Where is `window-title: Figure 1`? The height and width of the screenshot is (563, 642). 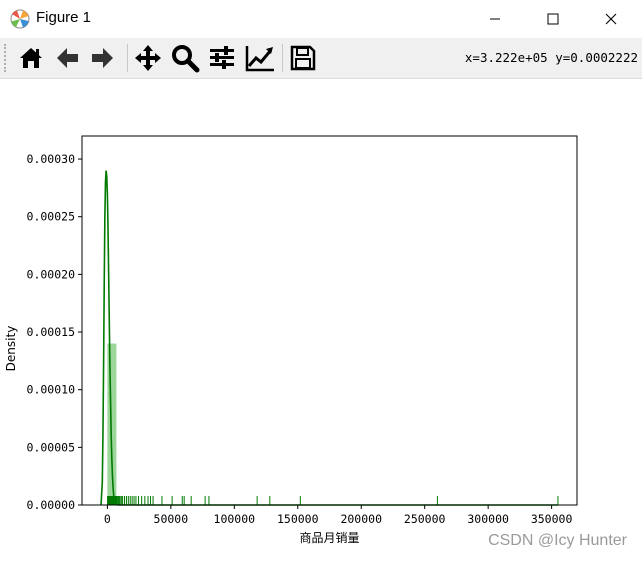 window-title: Figure 1 is located at coordinates (64, 17).